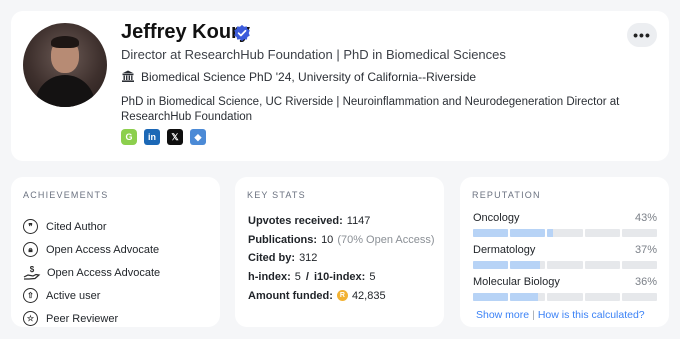 The width and height of the screenshot is (680, 339). What do you see at coordinates (645, 218) in the screenshot?
I see `reputation-percent: 43%` at bounding box center [645, 218].